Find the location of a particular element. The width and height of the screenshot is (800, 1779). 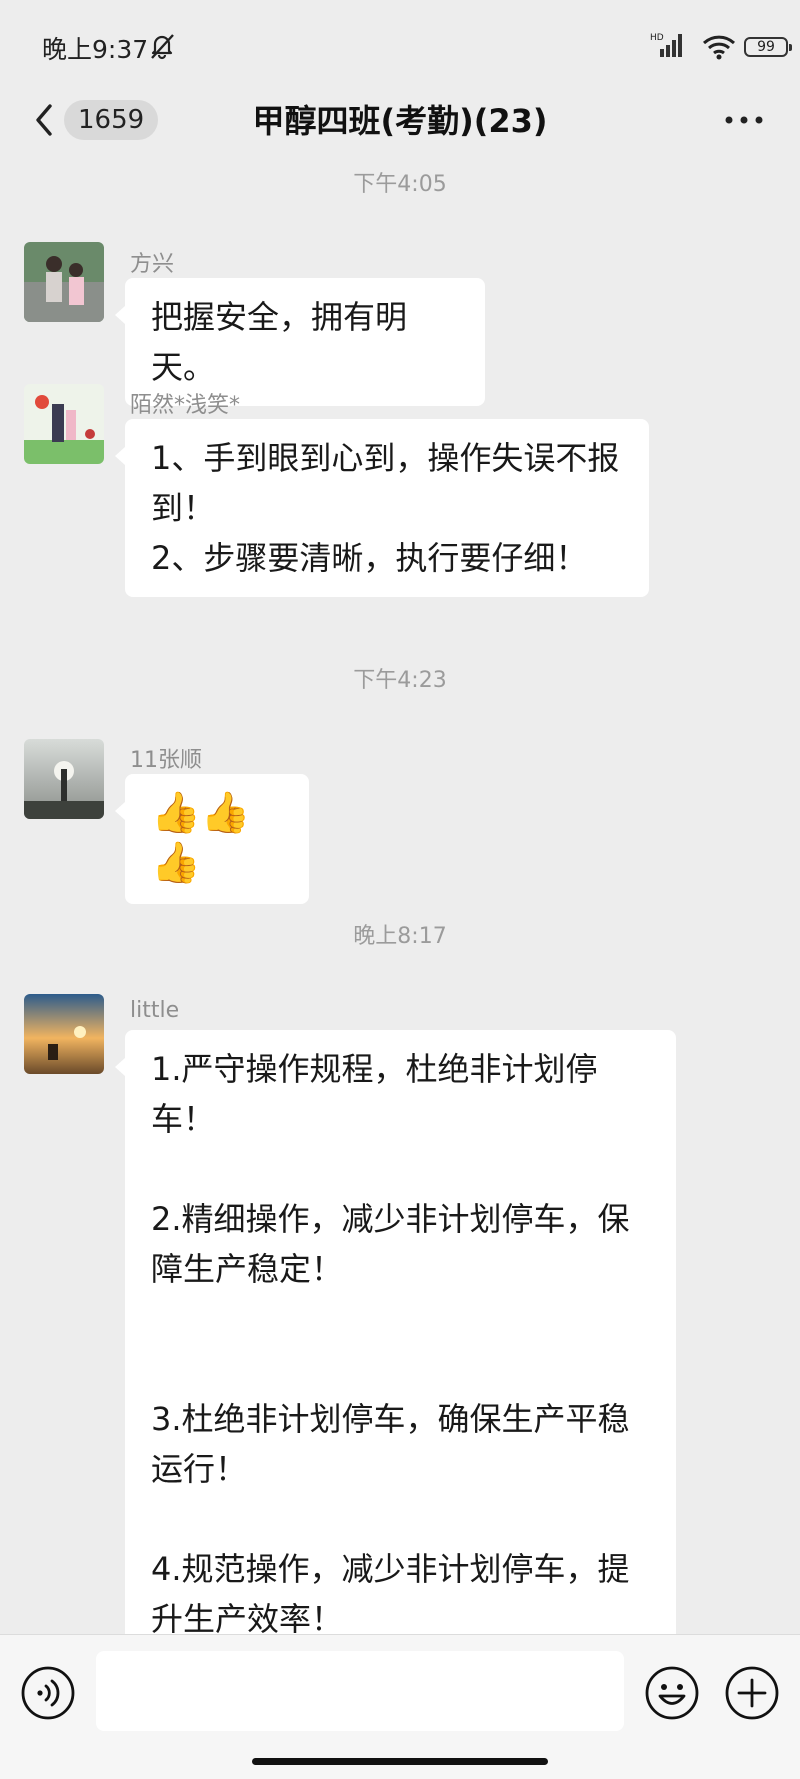

sender-name: 方兴 is located at coordinates (152, 264).